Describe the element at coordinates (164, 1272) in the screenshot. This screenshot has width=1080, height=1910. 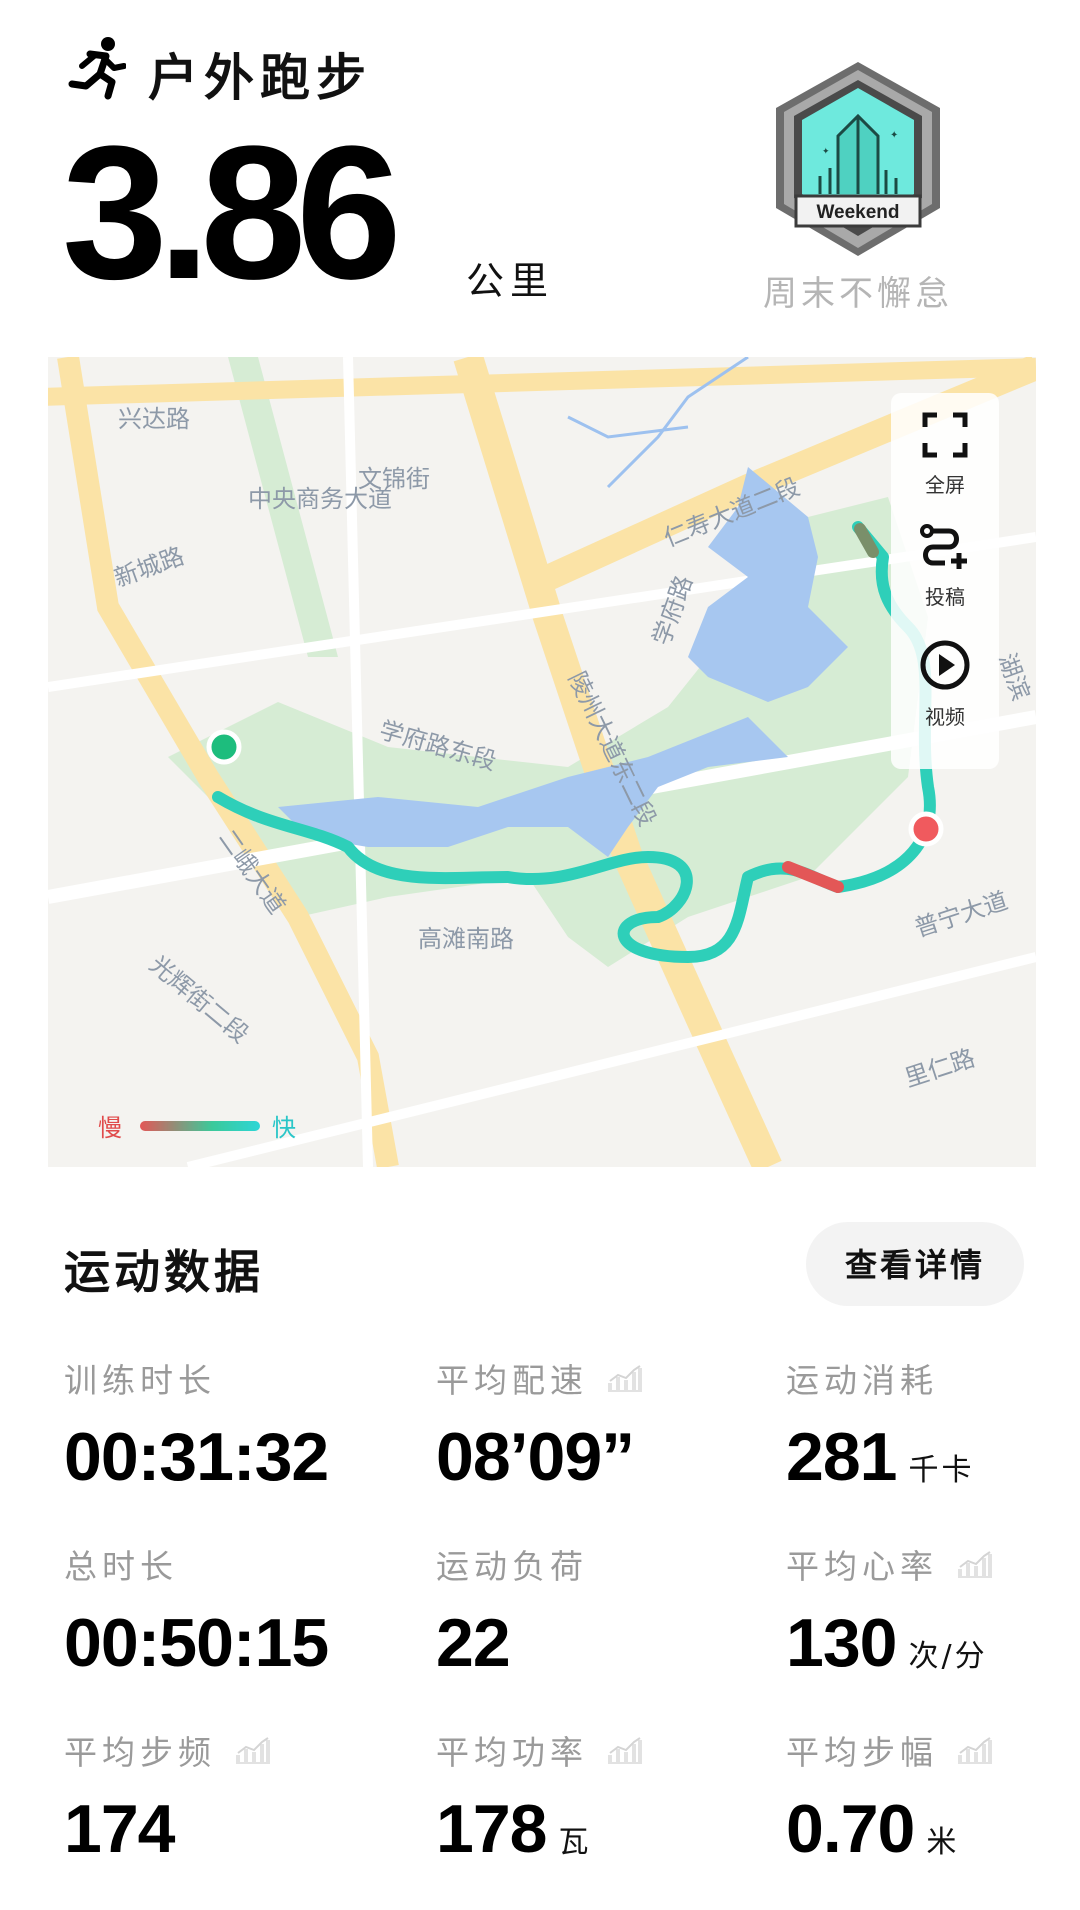
I see `section-title: 运动数据` at that location.